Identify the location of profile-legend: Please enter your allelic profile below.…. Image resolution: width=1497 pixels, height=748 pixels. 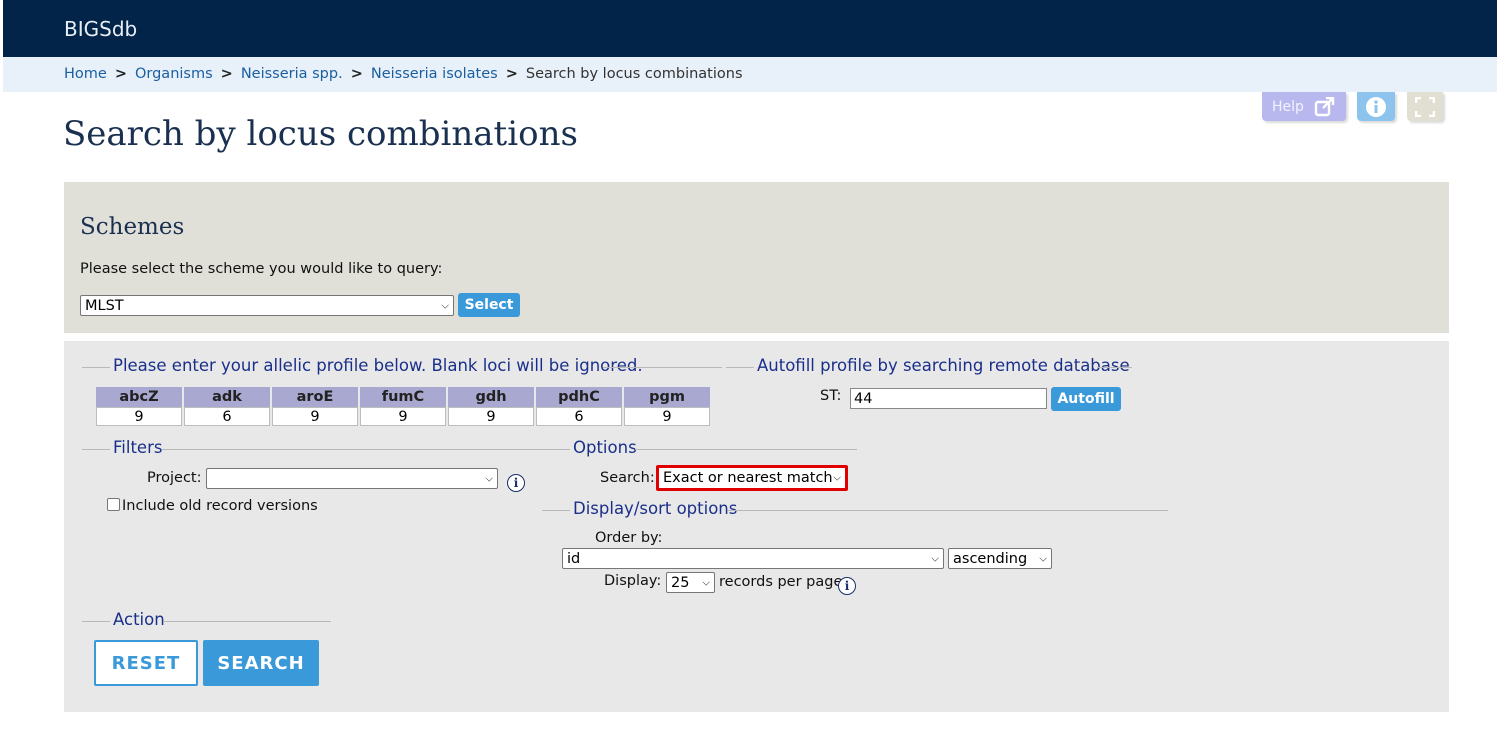
(378, 365).